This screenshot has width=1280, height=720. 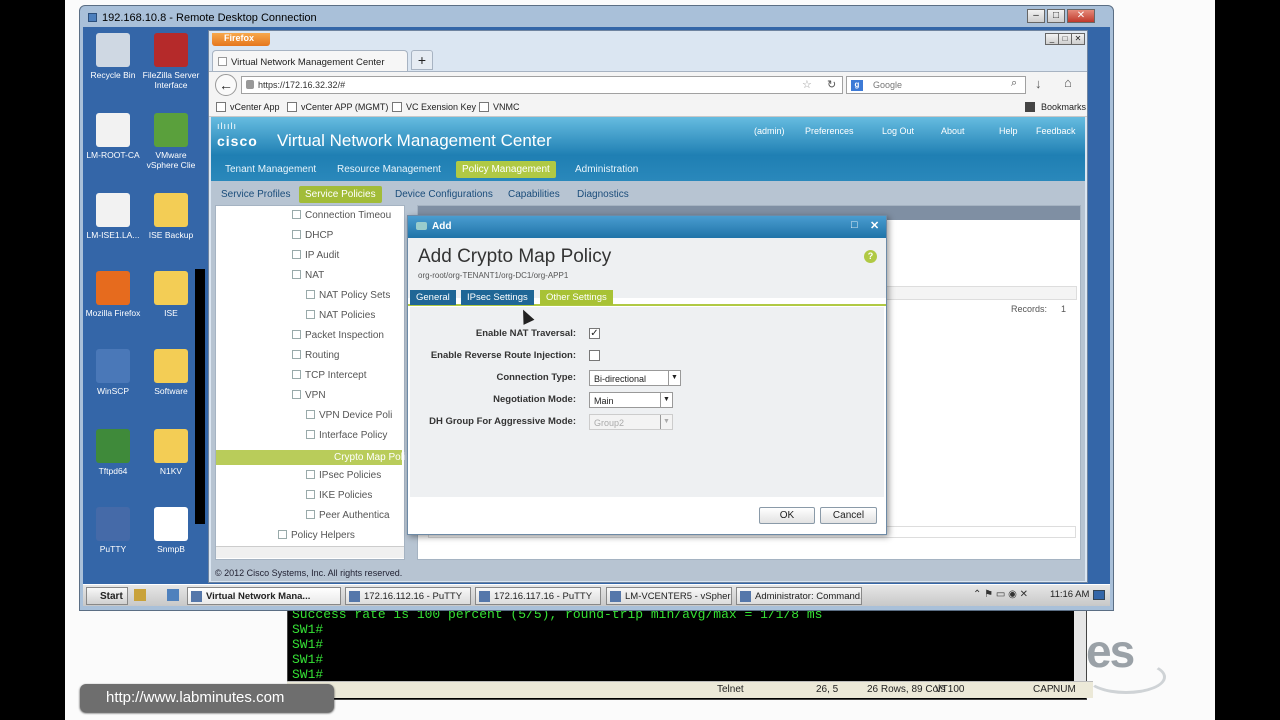 I want to click on about-link: About, so click(x=953, y=131).